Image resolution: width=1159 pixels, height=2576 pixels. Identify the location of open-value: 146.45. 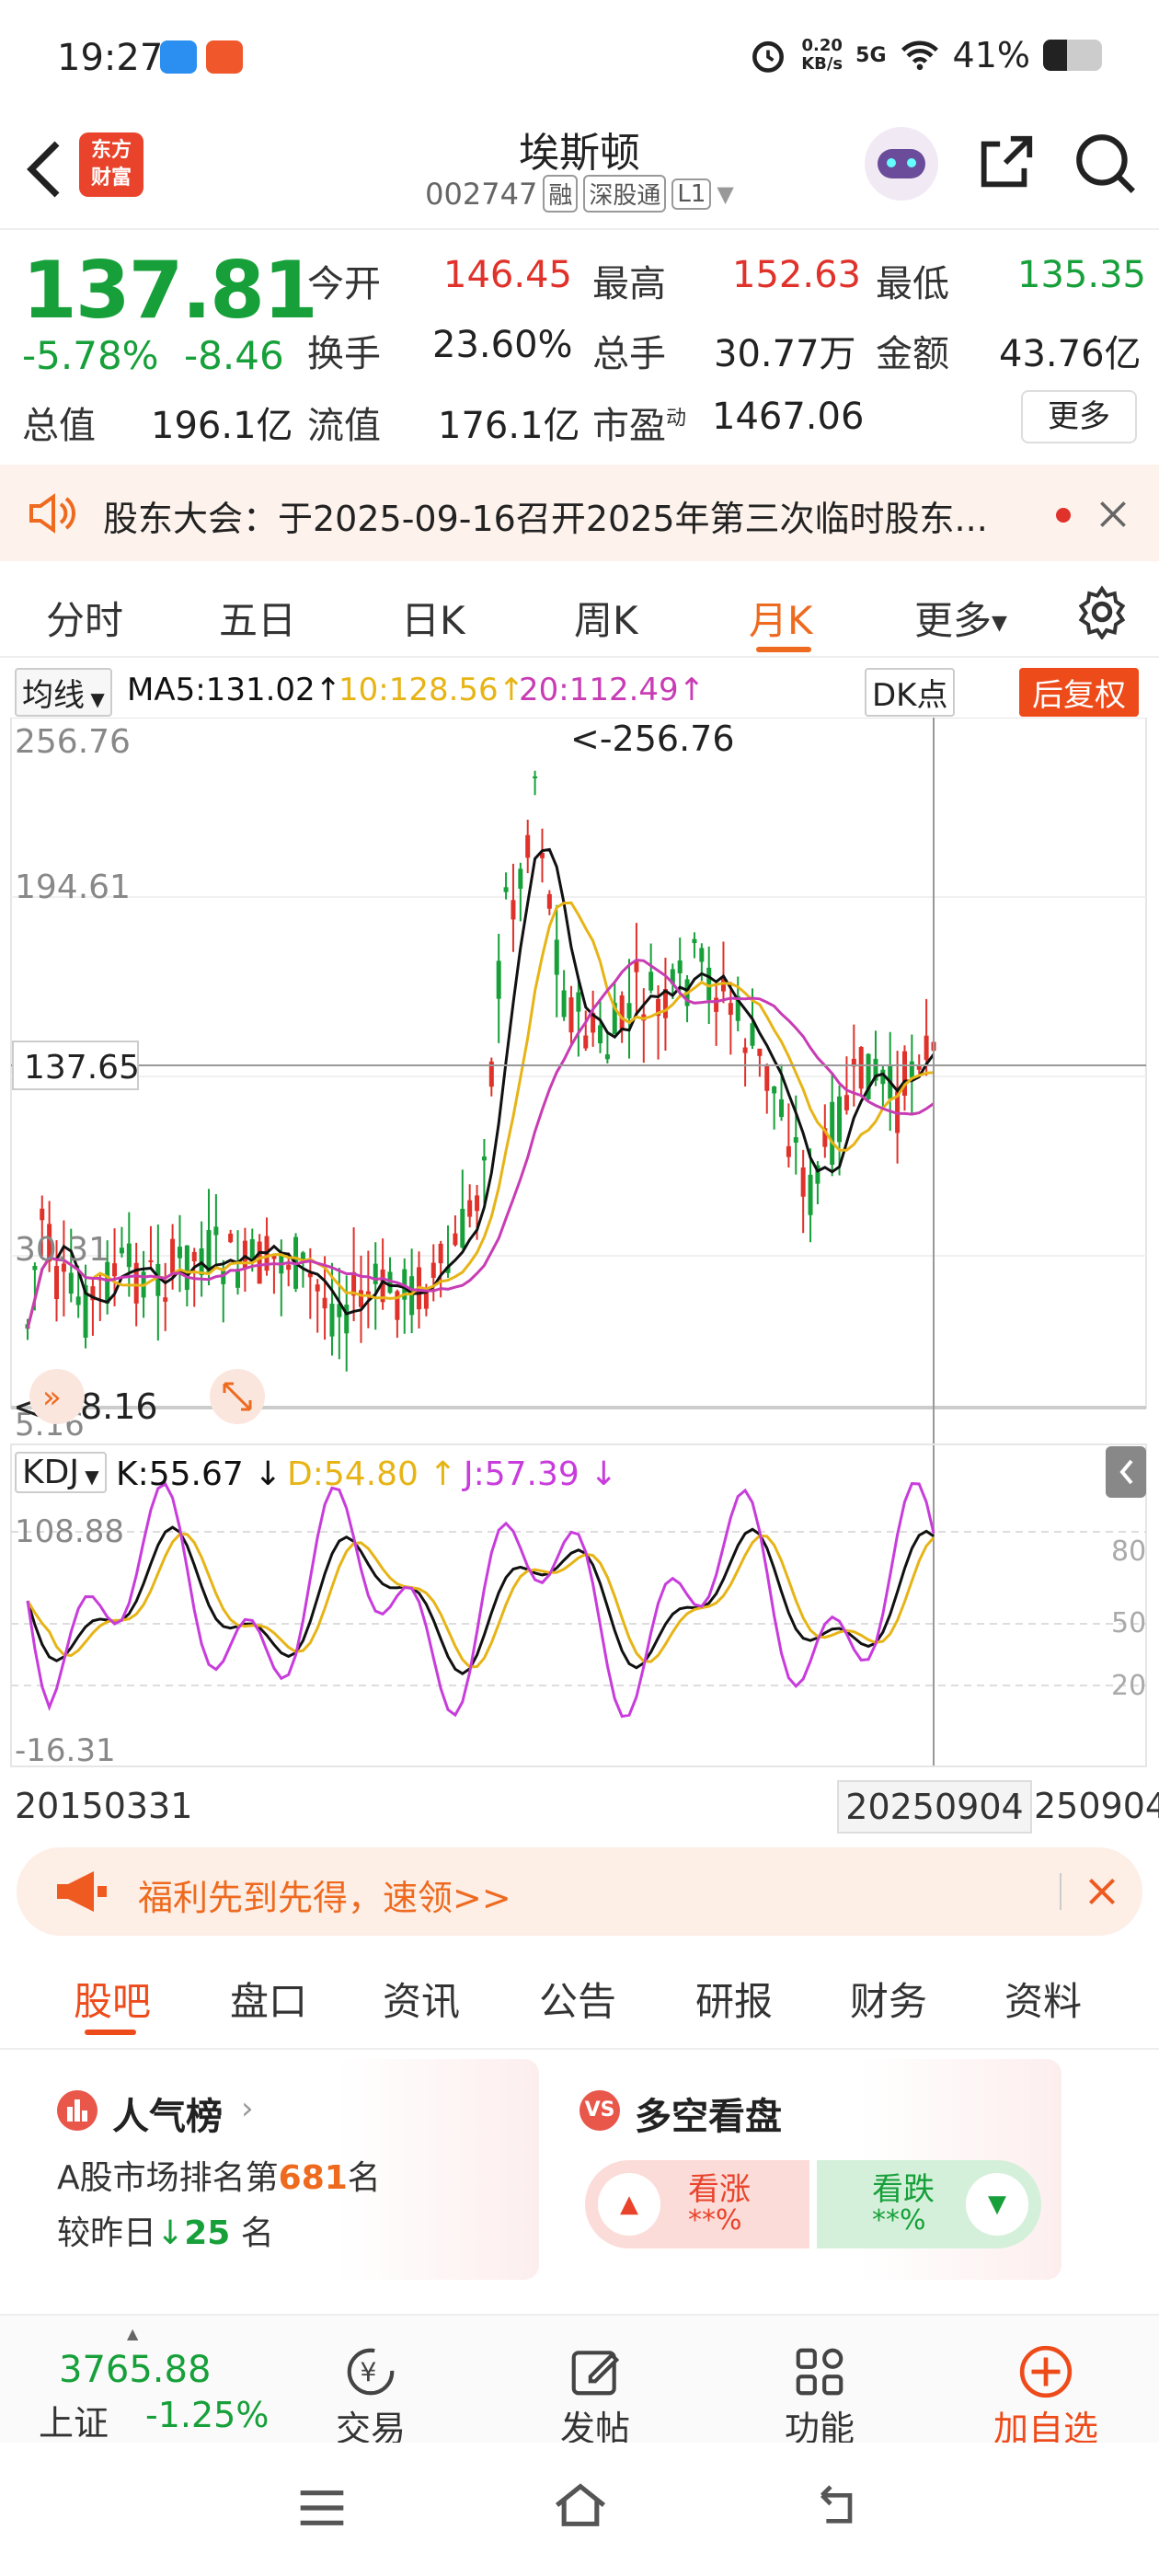
(507, 275).